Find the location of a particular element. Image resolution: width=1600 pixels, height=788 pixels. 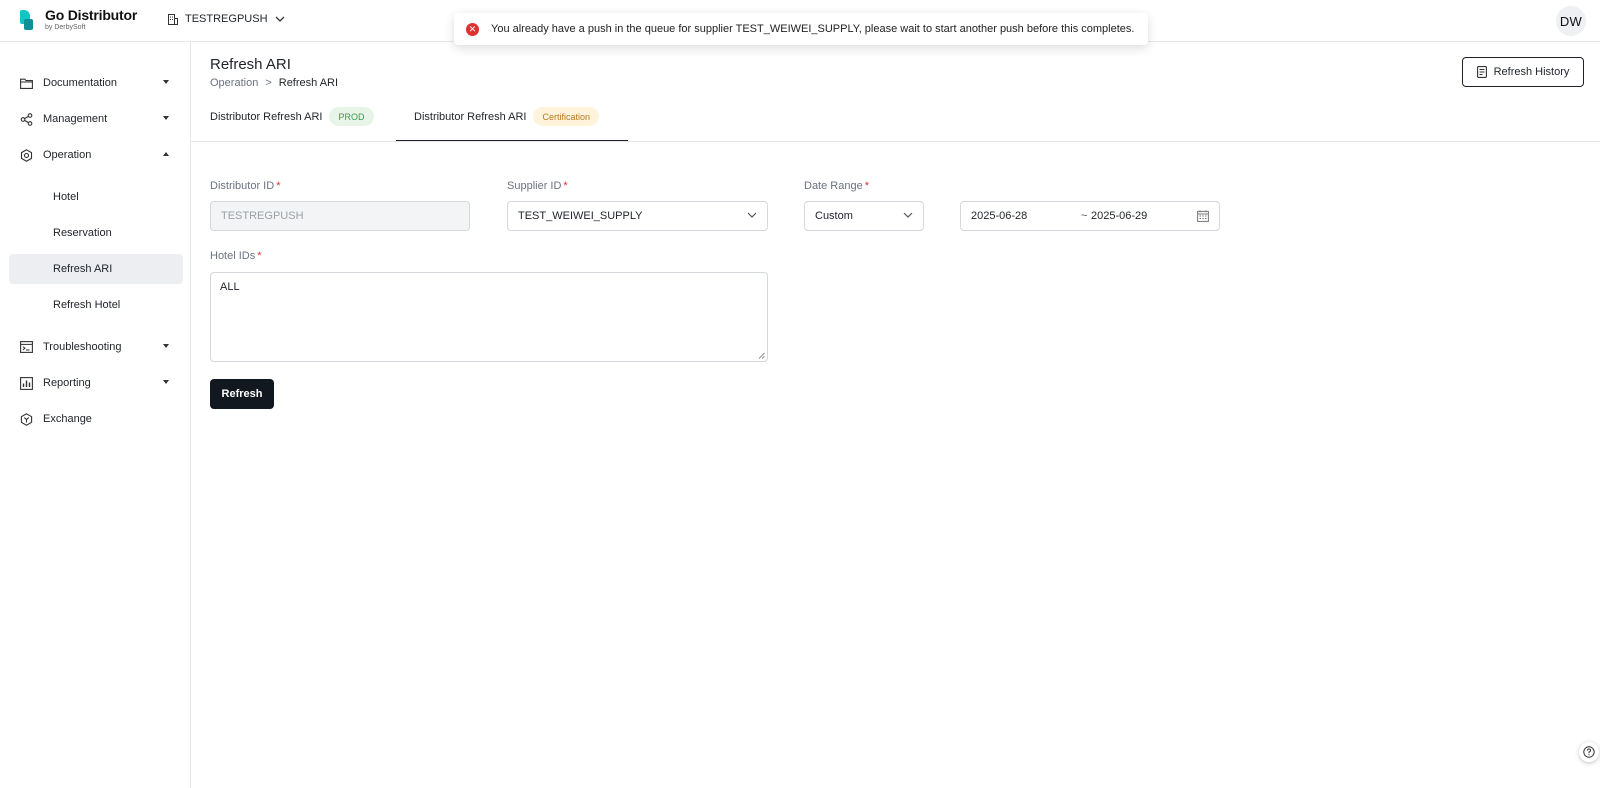

sidebar-item-label: Management is located at coordinates (75, 119).